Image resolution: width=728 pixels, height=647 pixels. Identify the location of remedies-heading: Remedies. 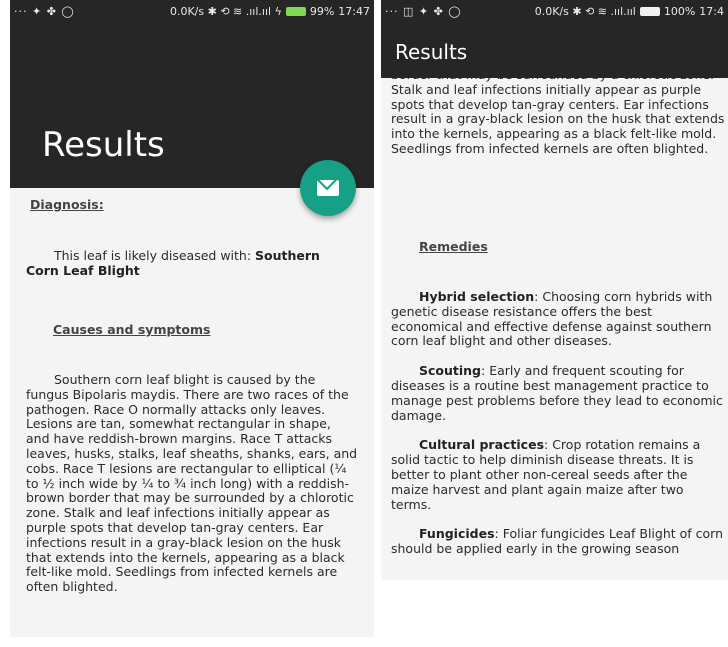
(453, 246).